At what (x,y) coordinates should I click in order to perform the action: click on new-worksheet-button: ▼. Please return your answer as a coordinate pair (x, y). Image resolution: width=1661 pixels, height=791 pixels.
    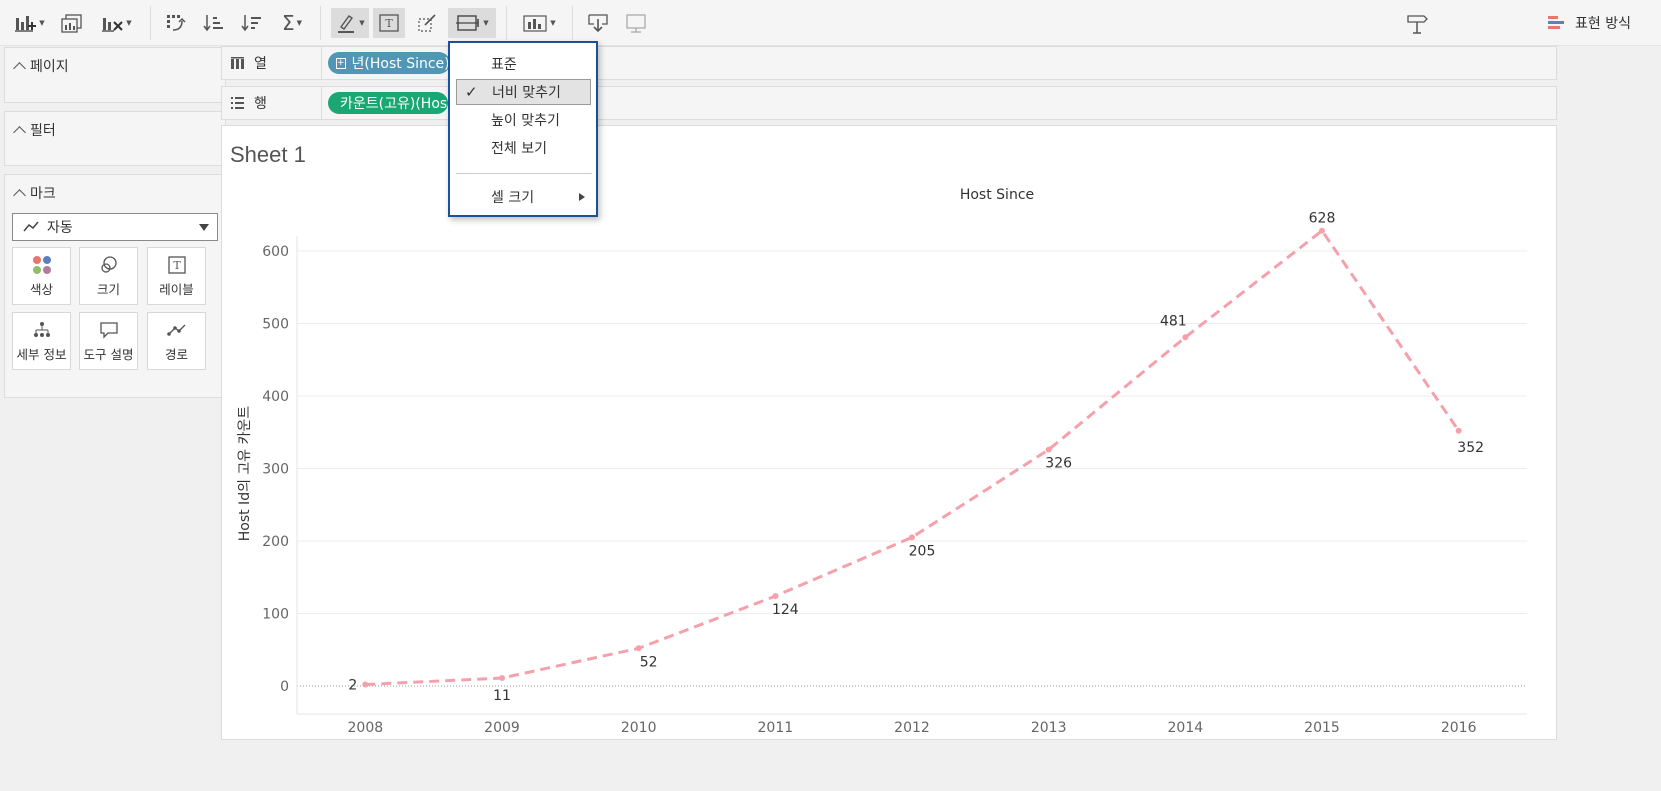
    Looking at the image, I should click on (29, 23).